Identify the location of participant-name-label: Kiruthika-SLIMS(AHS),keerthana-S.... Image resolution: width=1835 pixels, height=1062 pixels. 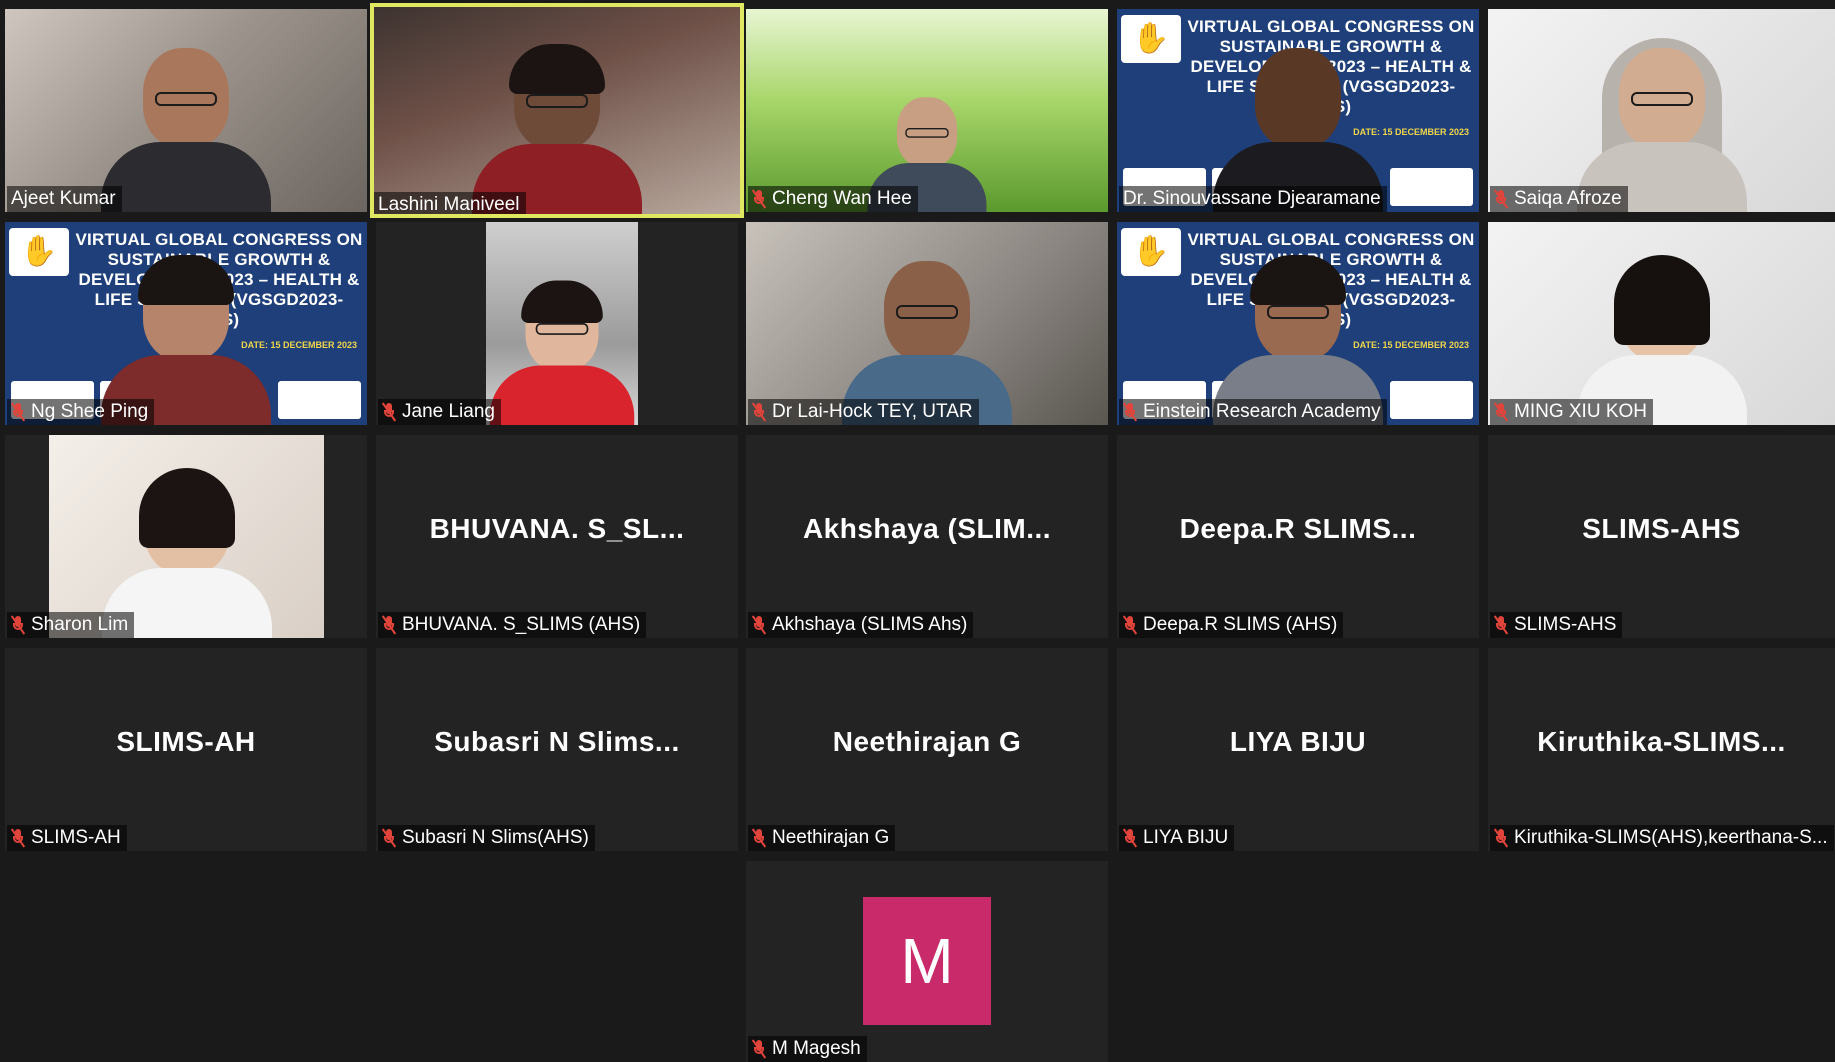
(1662, 838).